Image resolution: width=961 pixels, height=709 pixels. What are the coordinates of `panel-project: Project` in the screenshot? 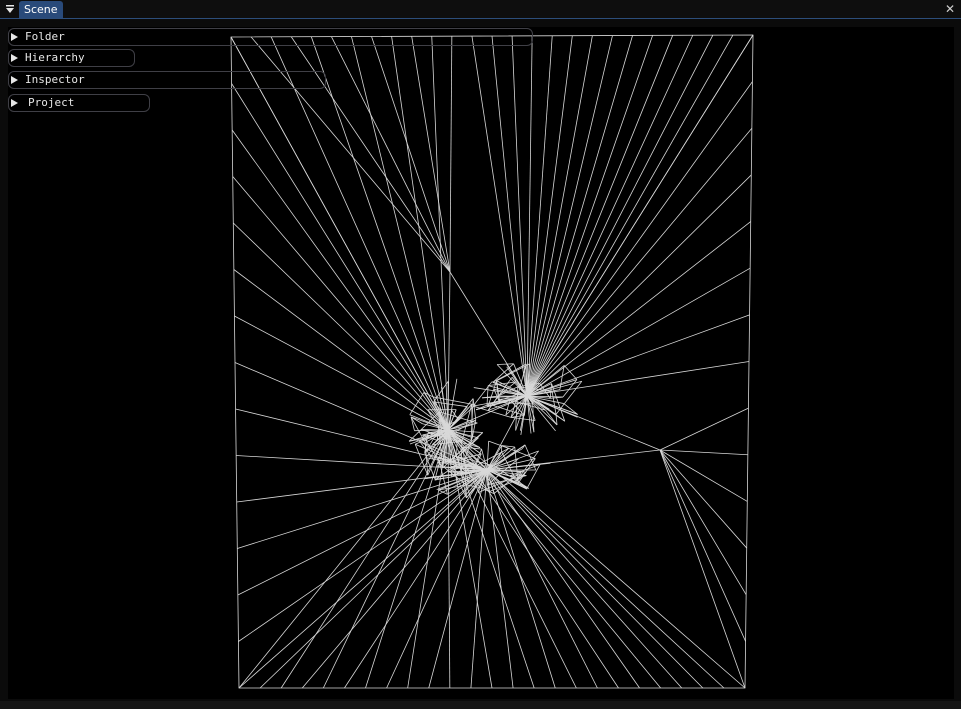 It's located at (79, 103).